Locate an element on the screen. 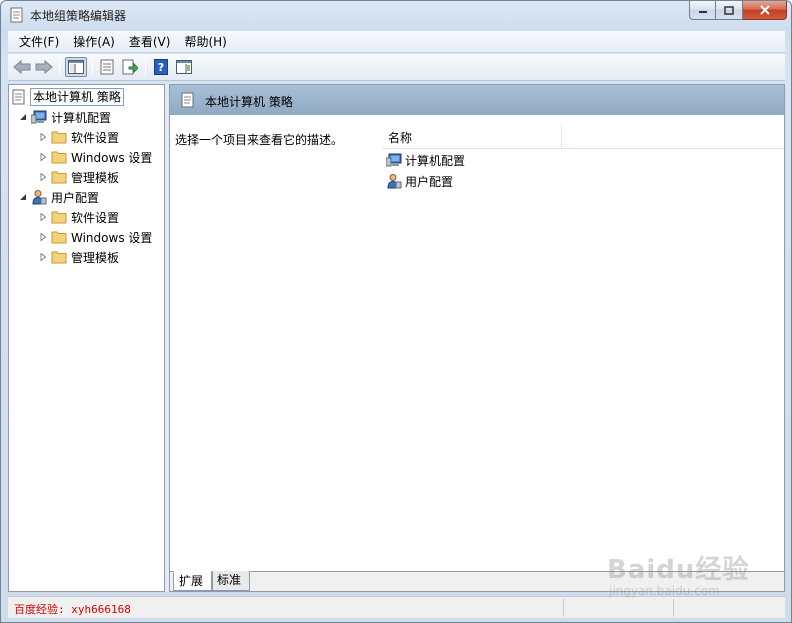 This screenshot has height=623, width=792. arrow-left-icon is located at coordinates (22, 67).